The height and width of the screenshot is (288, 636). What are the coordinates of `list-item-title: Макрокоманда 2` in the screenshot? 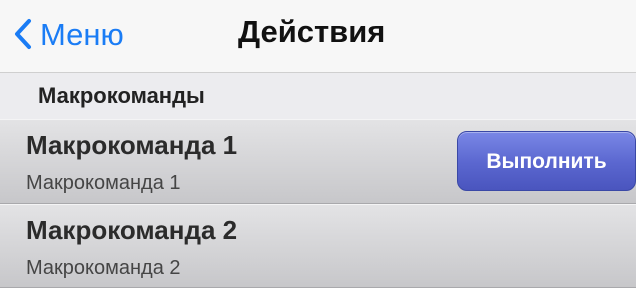 It's located at (132, 230).